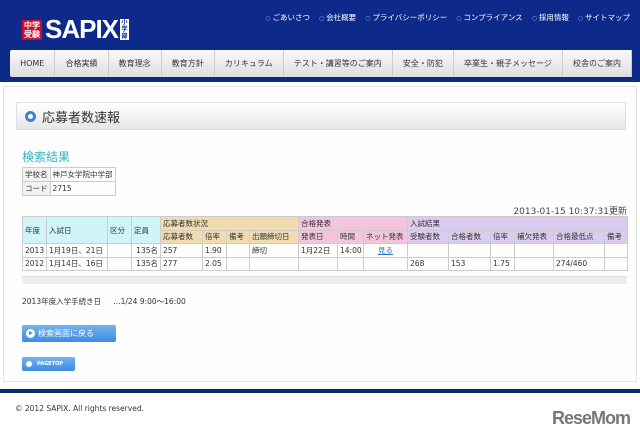  What do you see at coordinates (428, 236) in the screenshot?
I see `th-examinees: 受験者数` at bounding box center [428, 236].